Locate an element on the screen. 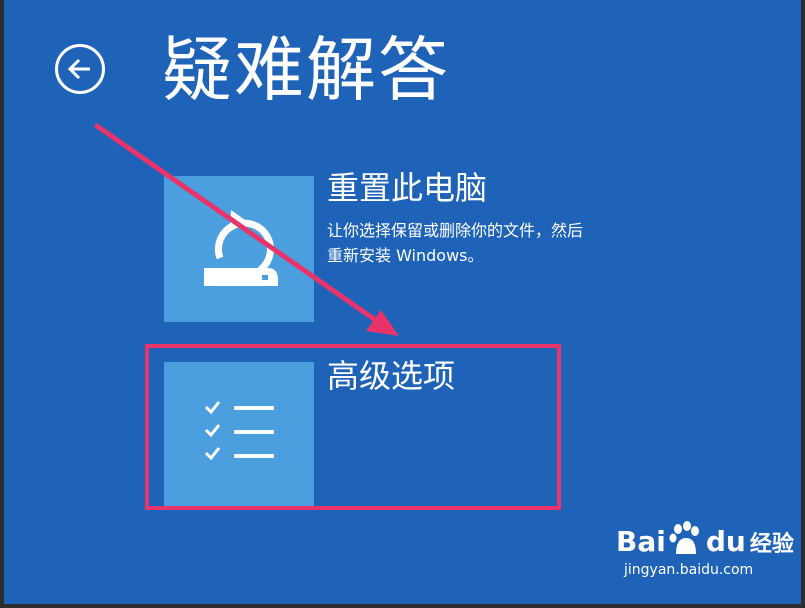 The height and width of the screenshot is (608, 805). baidu-watermark: Bai du 经验 jingyan.baidu.com is located at coordinates (708, 555).